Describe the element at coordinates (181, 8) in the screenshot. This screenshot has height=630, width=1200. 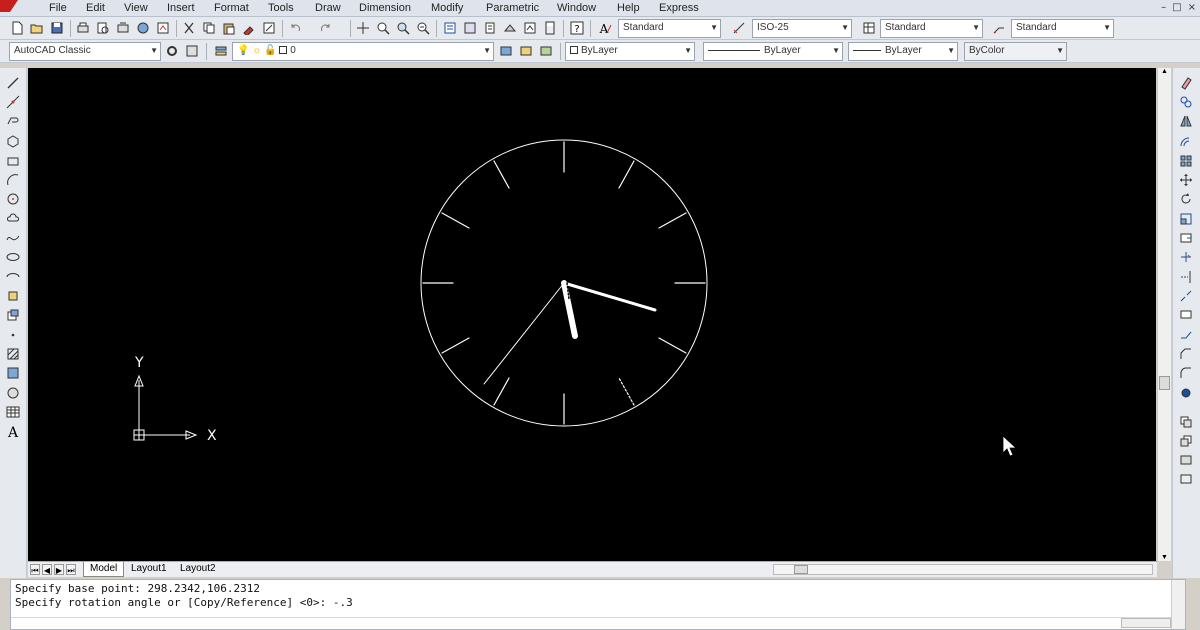
I see `menu-insert: Insert` at that location.